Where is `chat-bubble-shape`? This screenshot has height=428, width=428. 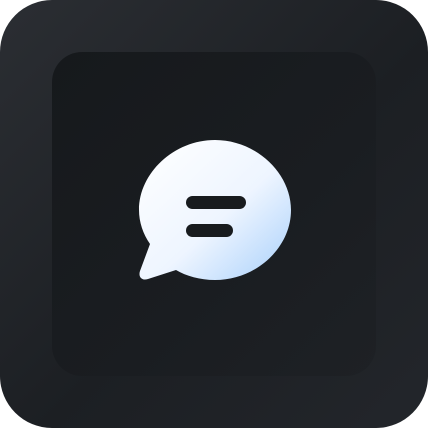 chat-bubble-shape is located at coordinates (215, 210).